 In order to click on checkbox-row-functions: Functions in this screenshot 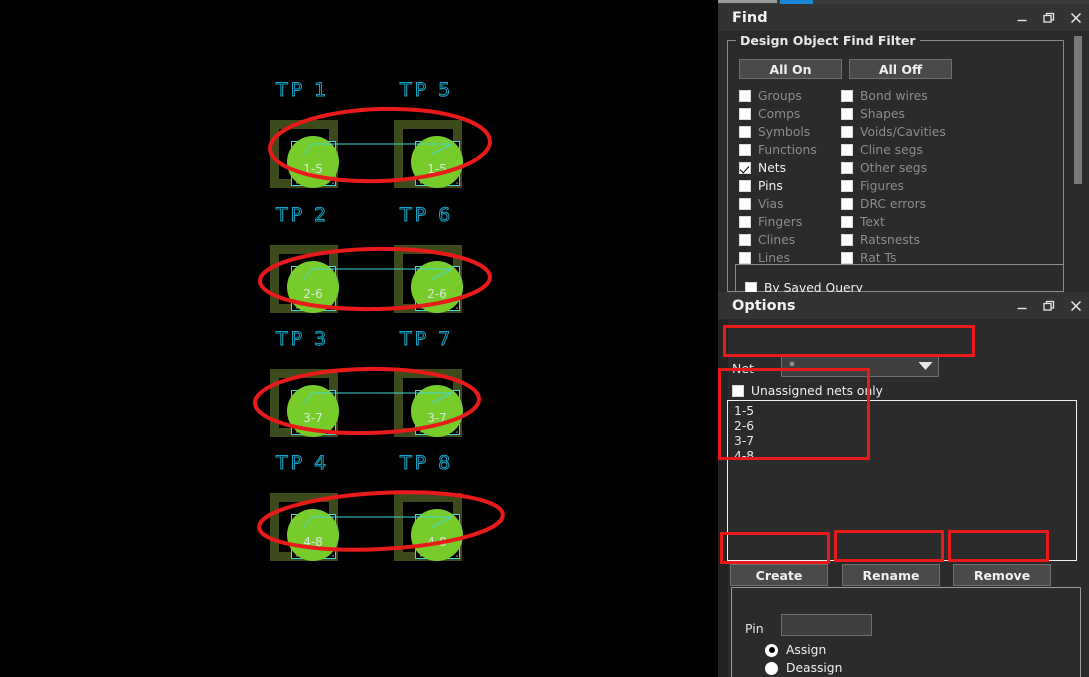, I will do `click(794, 150)`.